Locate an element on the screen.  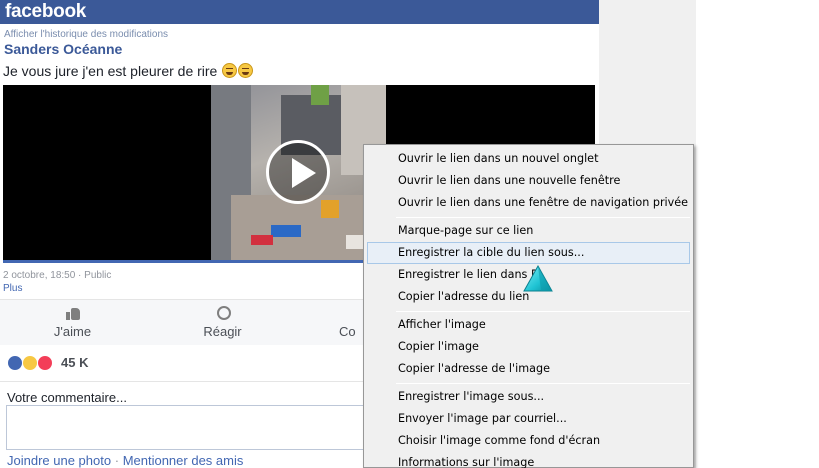
facebook-header: facebook is located at coordinates (299, 12).